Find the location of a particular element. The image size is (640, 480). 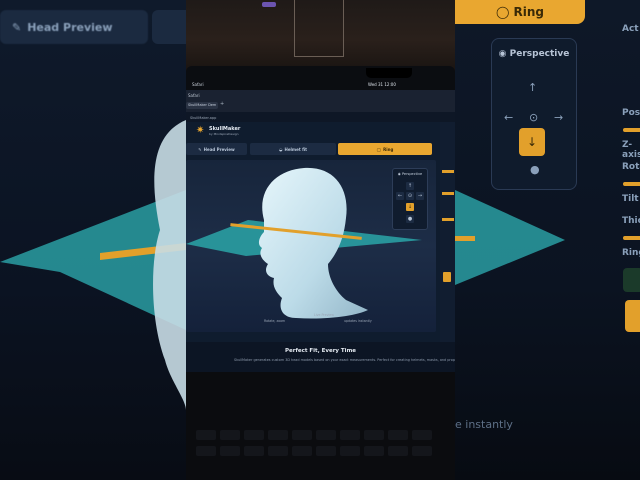

arrow-right-icon: → is located at coordinates (420, 196).